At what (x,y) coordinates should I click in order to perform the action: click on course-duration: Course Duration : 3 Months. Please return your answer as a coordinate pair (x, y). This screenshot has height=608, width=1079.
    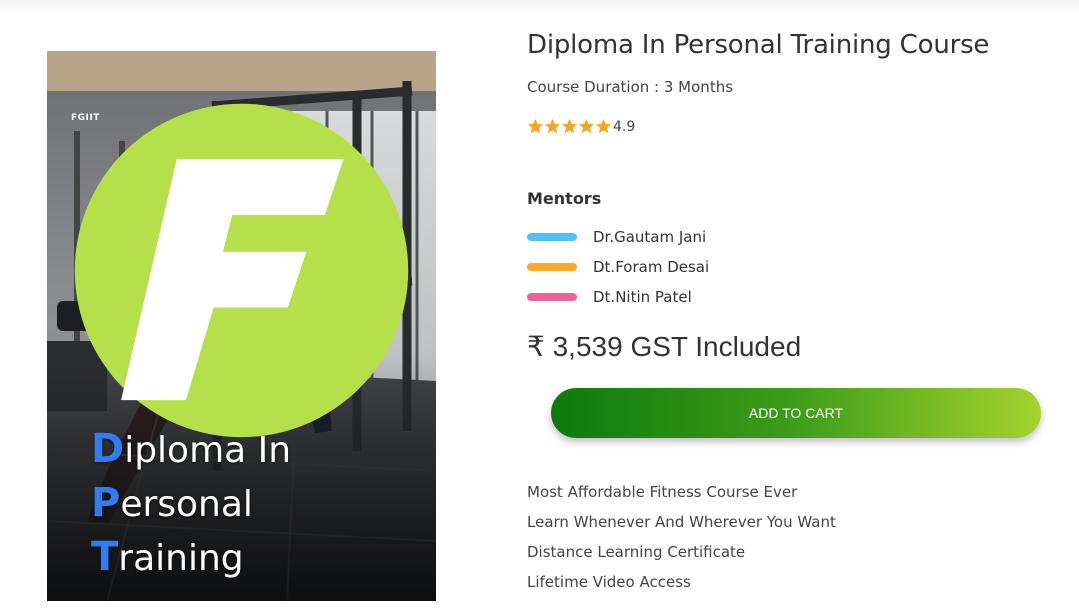
    Looking at the image, I should click on (630, 87).